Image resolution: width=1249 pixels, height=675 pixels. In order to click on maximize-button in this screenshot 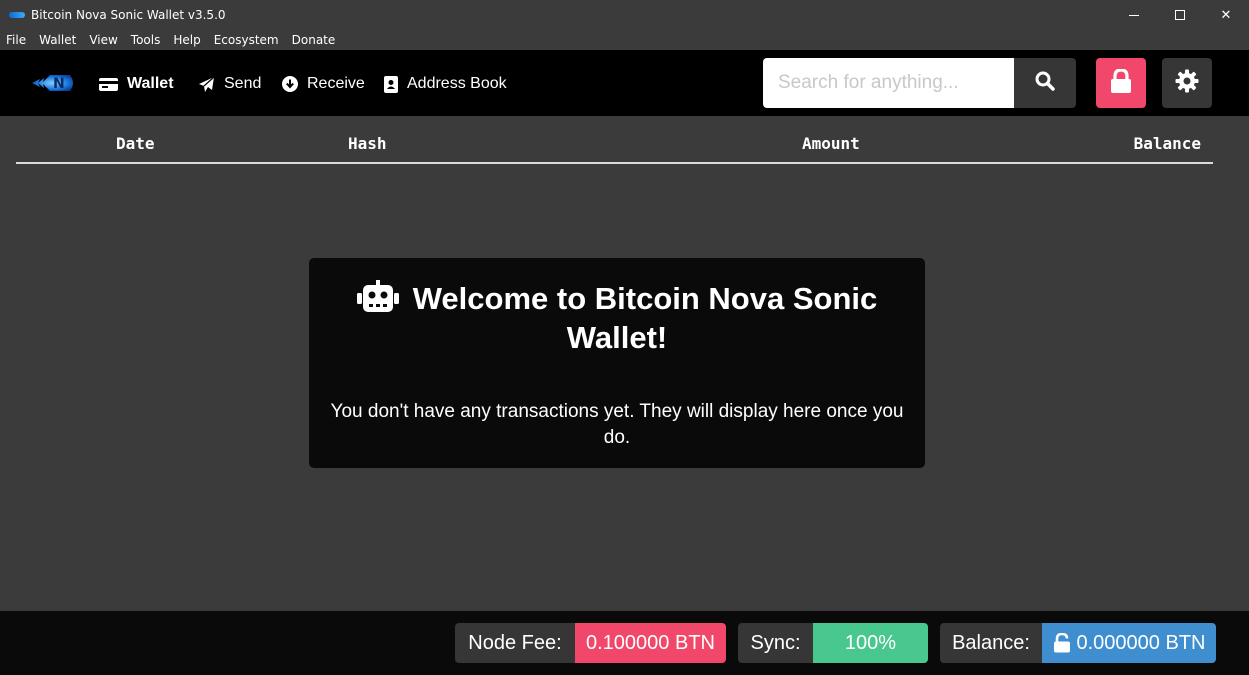, I will do `click(1180, 15)`.